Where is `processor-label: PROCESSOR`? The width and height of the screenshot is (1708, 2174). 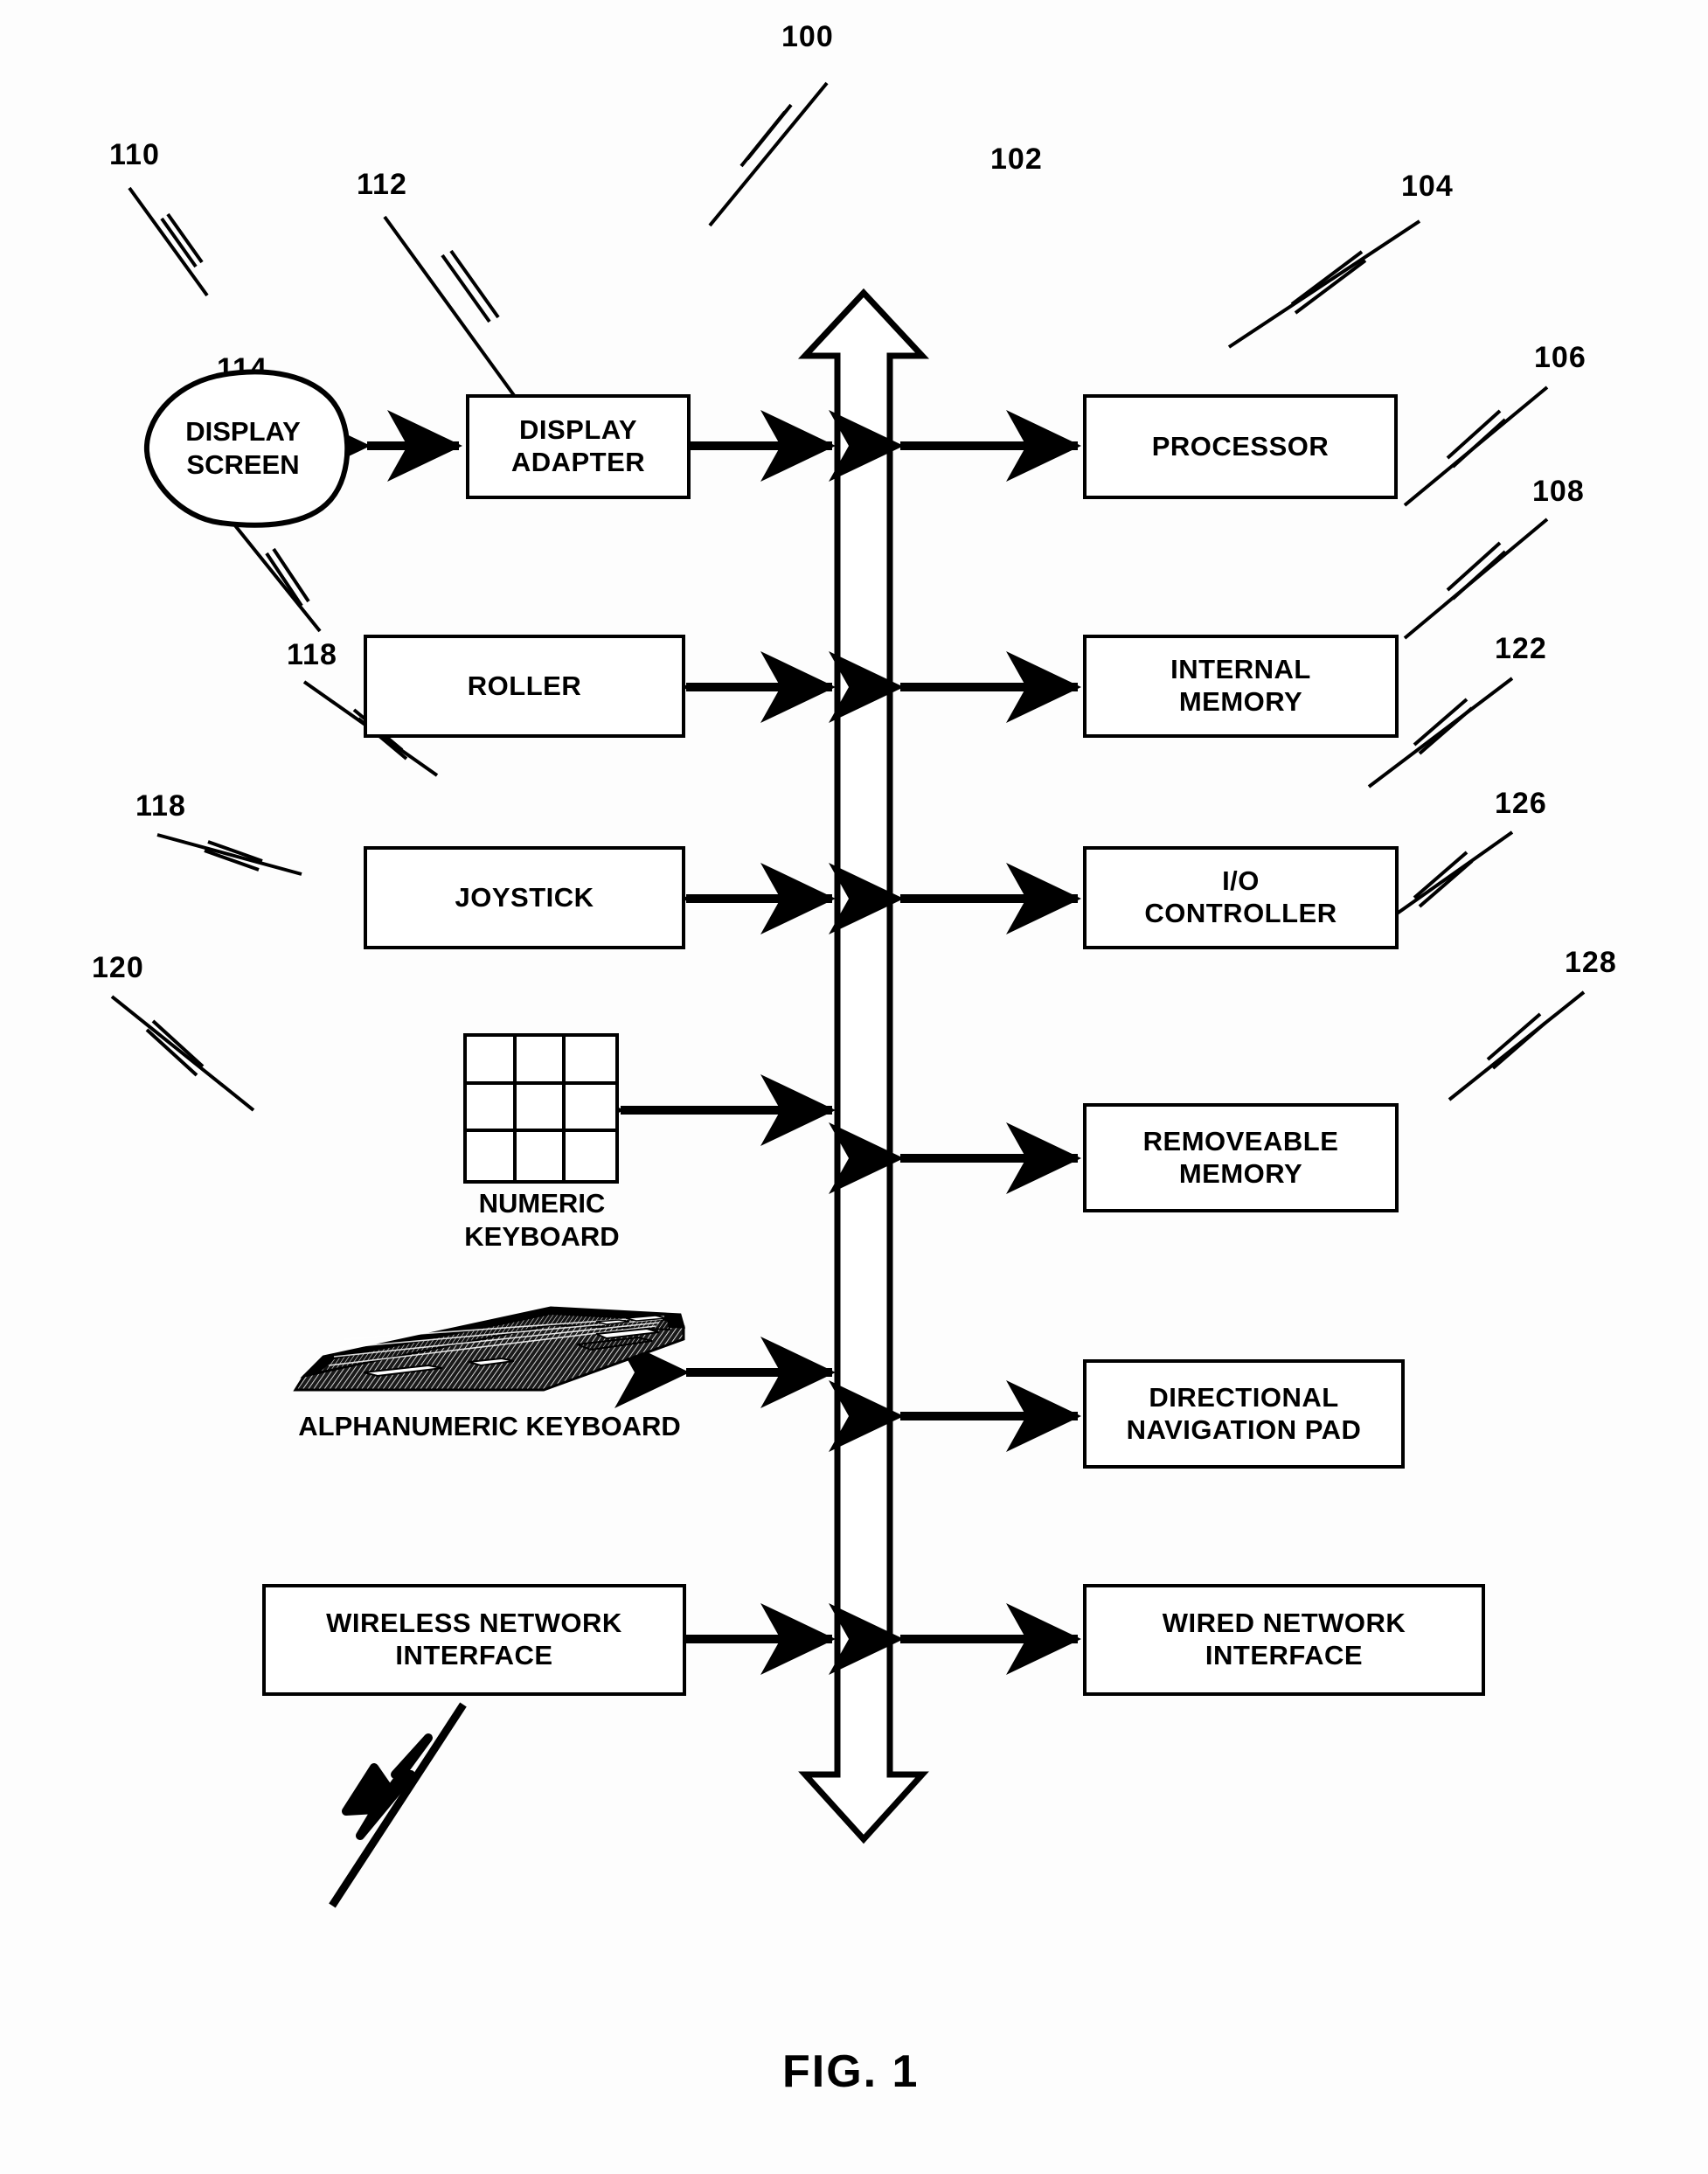 processor-label: PROCESSOR is located at coordinates (1240, 446).